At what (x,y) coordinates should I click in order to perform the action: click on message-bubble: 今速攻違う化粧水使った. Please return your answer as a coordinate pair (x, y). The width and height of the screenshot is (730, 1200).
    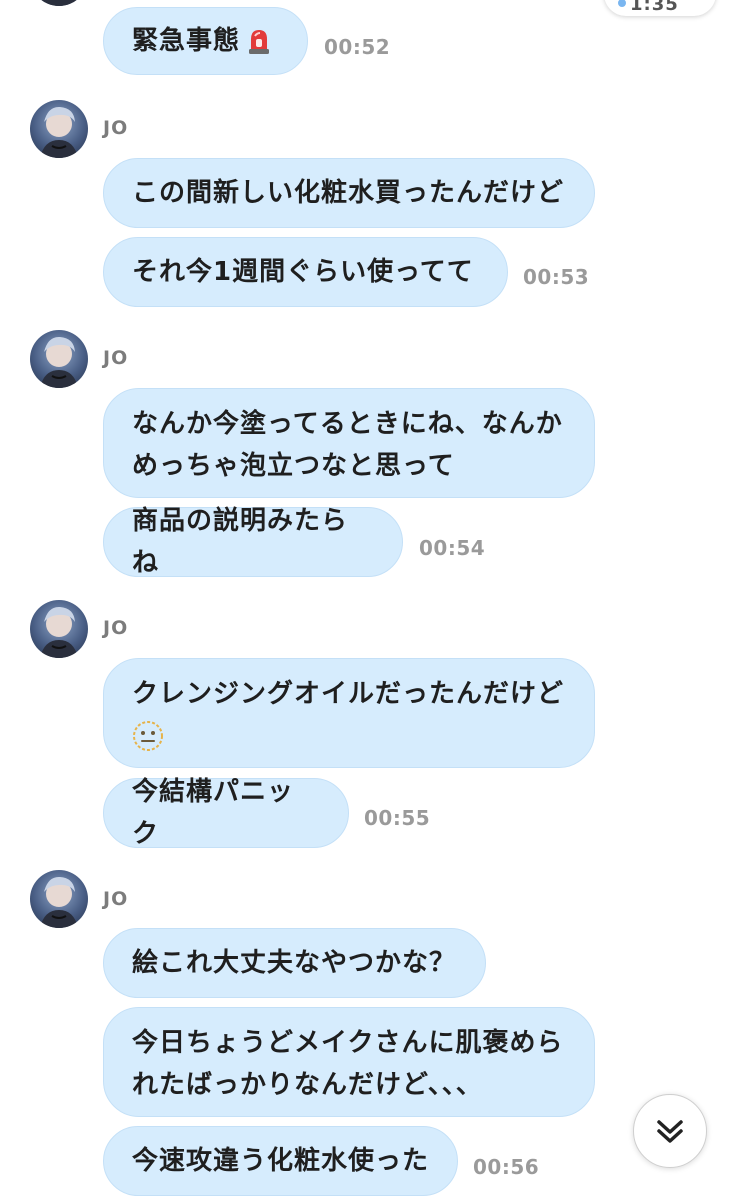
    Looking at the image, I should click on (280, 1161).